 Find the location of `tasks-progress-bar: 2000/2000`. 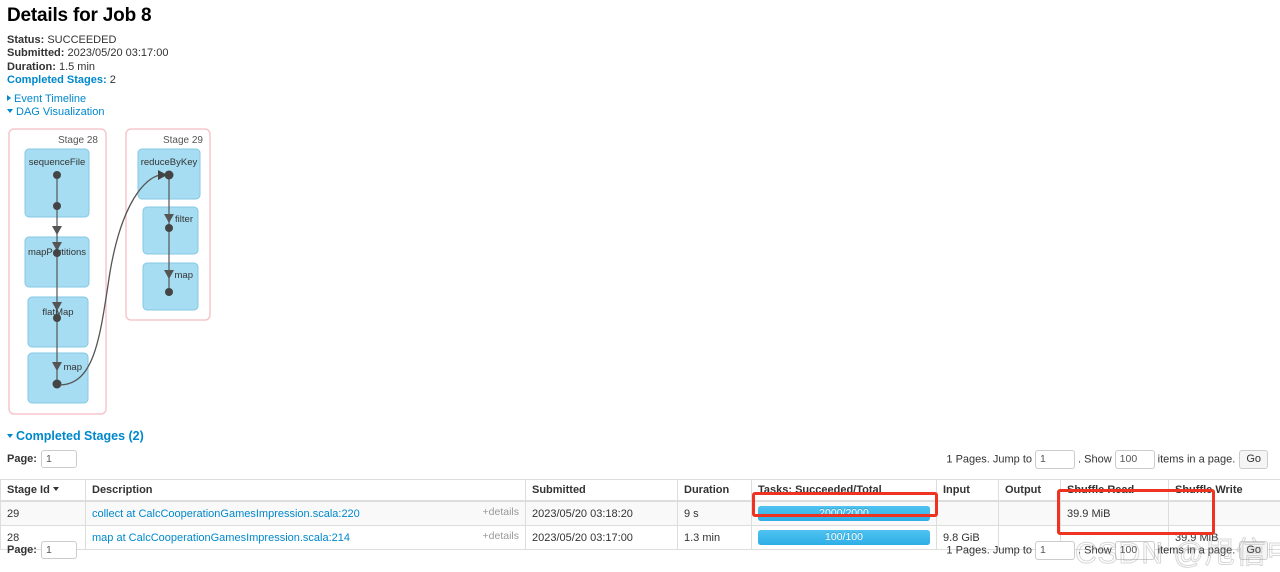

tasks-progress-bar: 2000/2000 is located at coordinates (844, 513).